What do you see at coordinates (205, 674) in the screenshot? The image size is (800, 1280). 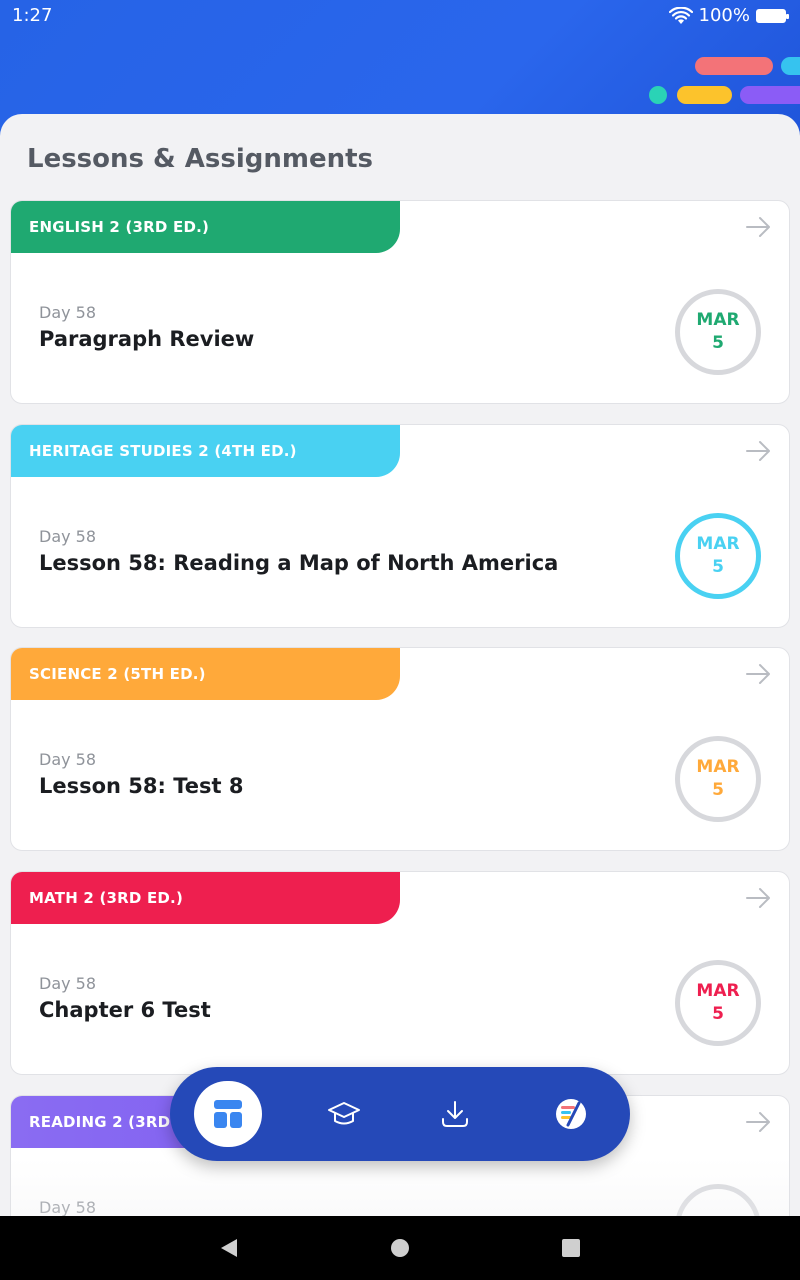 I see `course-tab: SCIENCE 2 (5TH ED.)` at bounding box center [205, 674].